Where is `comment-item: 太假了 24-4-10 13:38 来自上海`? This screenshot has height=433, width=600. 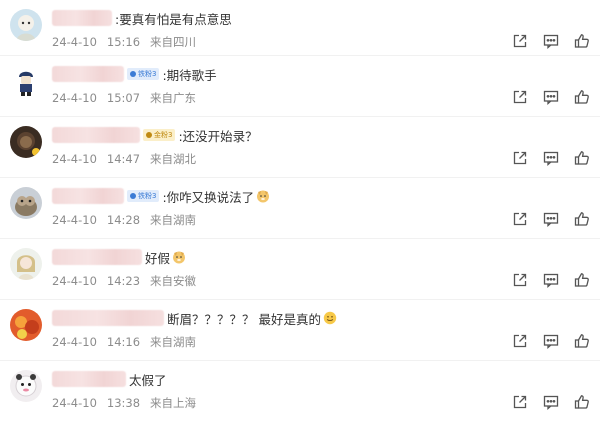
comment-item: 太假了 24-4-10 13:38 来自上海 is located at coordinates (300, 391).